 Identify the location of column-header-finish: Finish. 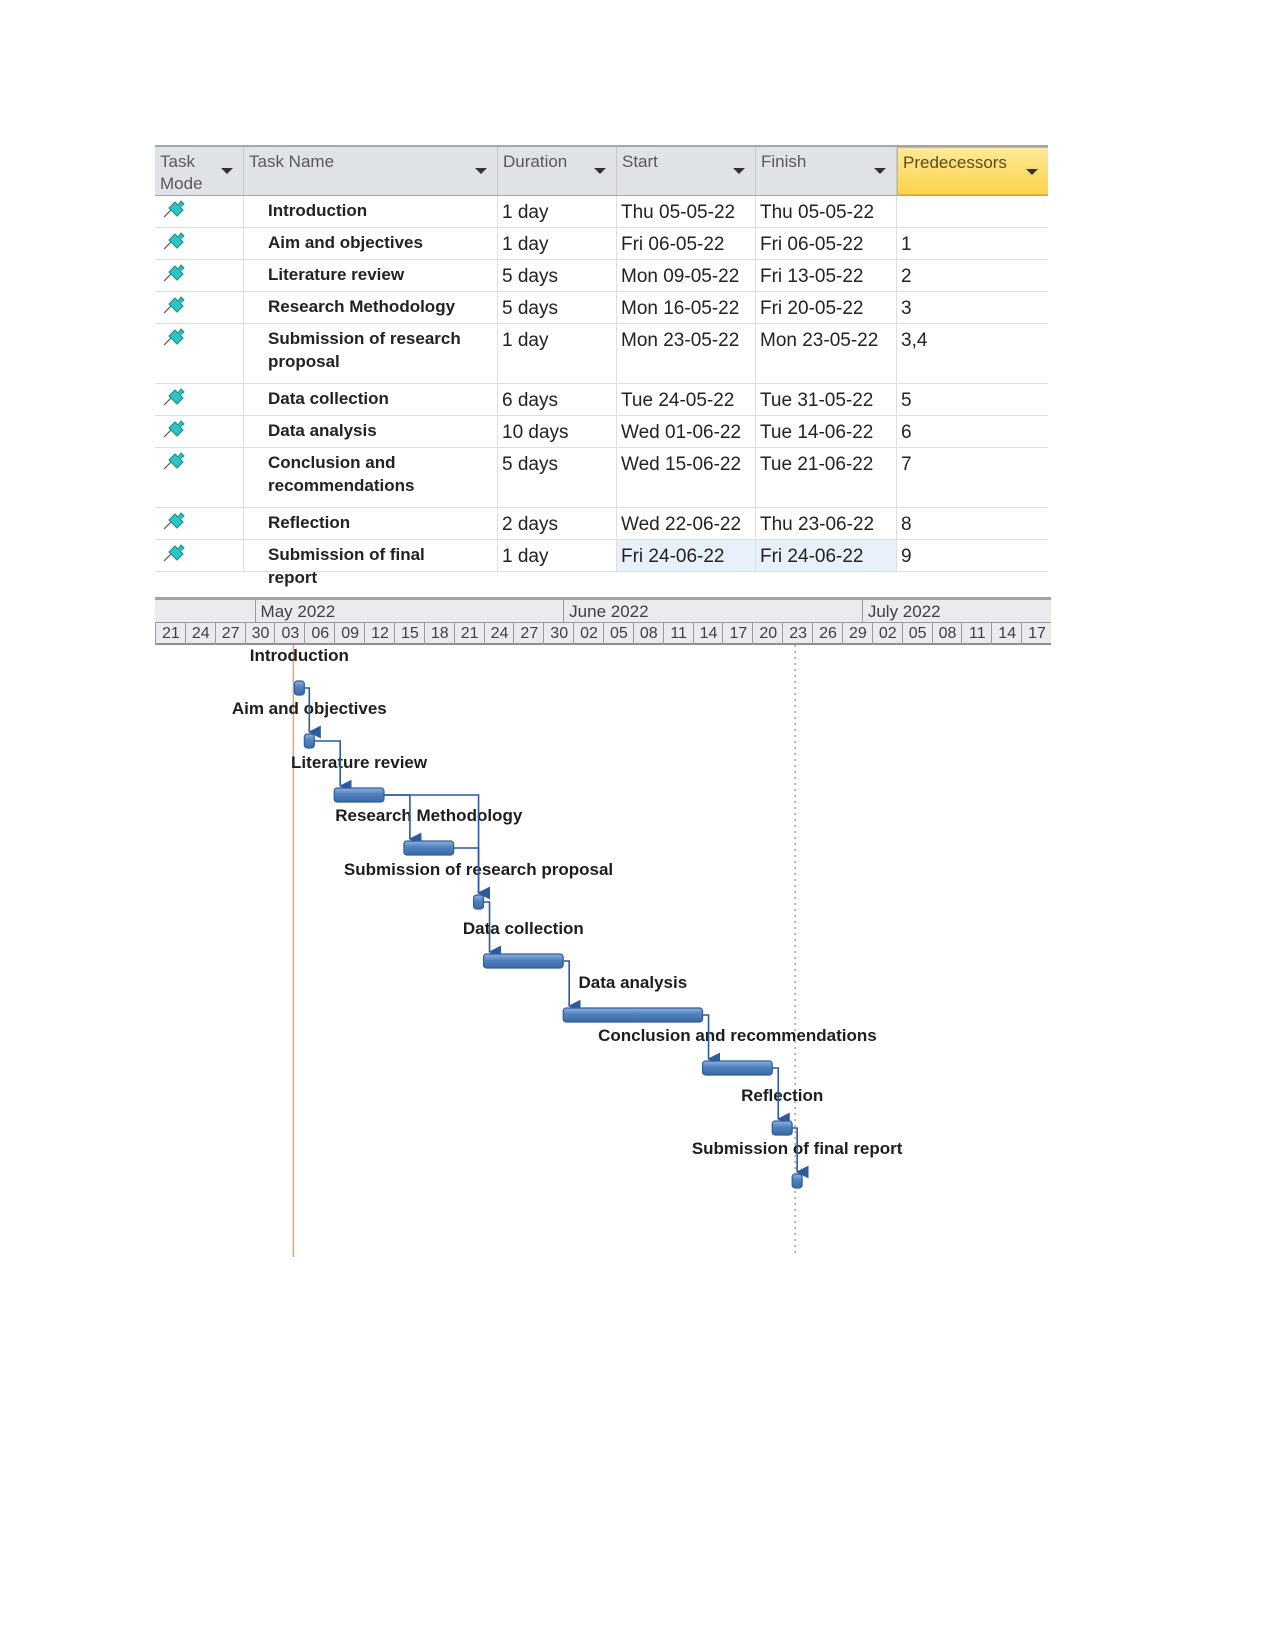
(826, 171).